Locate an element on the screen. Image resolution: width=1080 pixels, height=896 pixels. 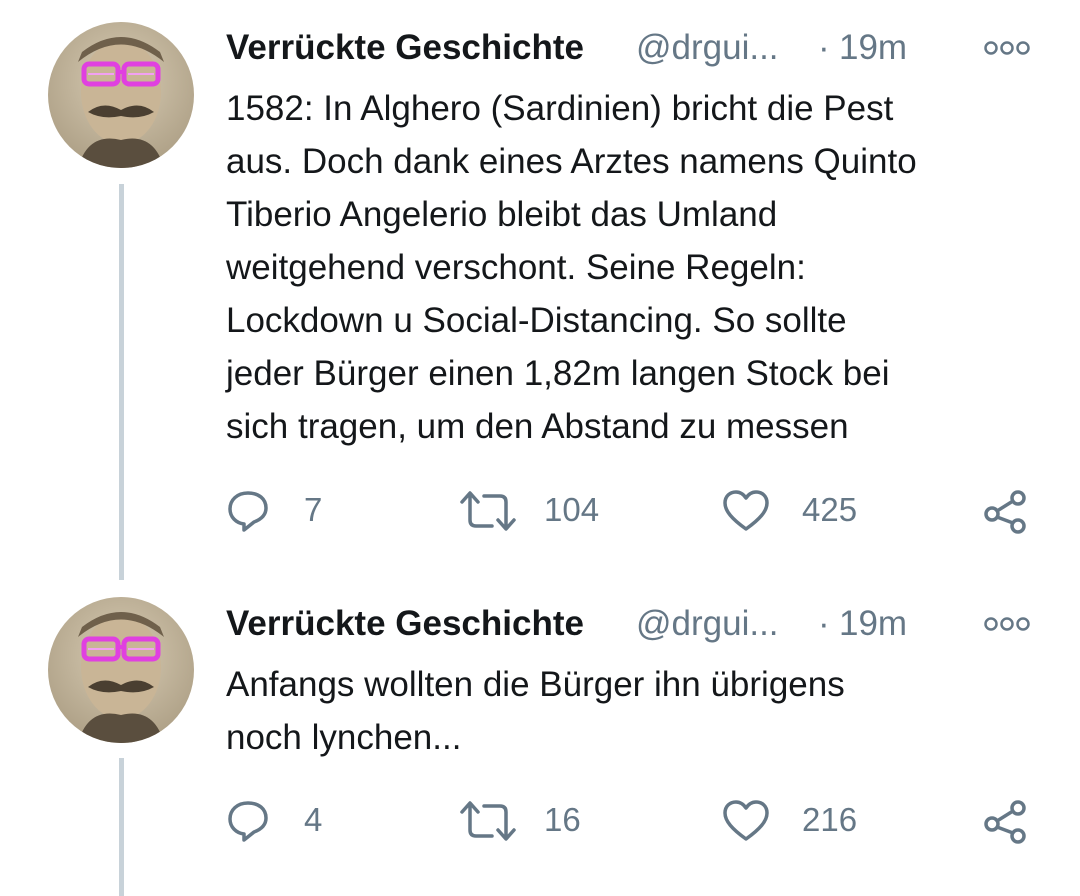
reply-count: 4 is located at coordinates (313, 819).